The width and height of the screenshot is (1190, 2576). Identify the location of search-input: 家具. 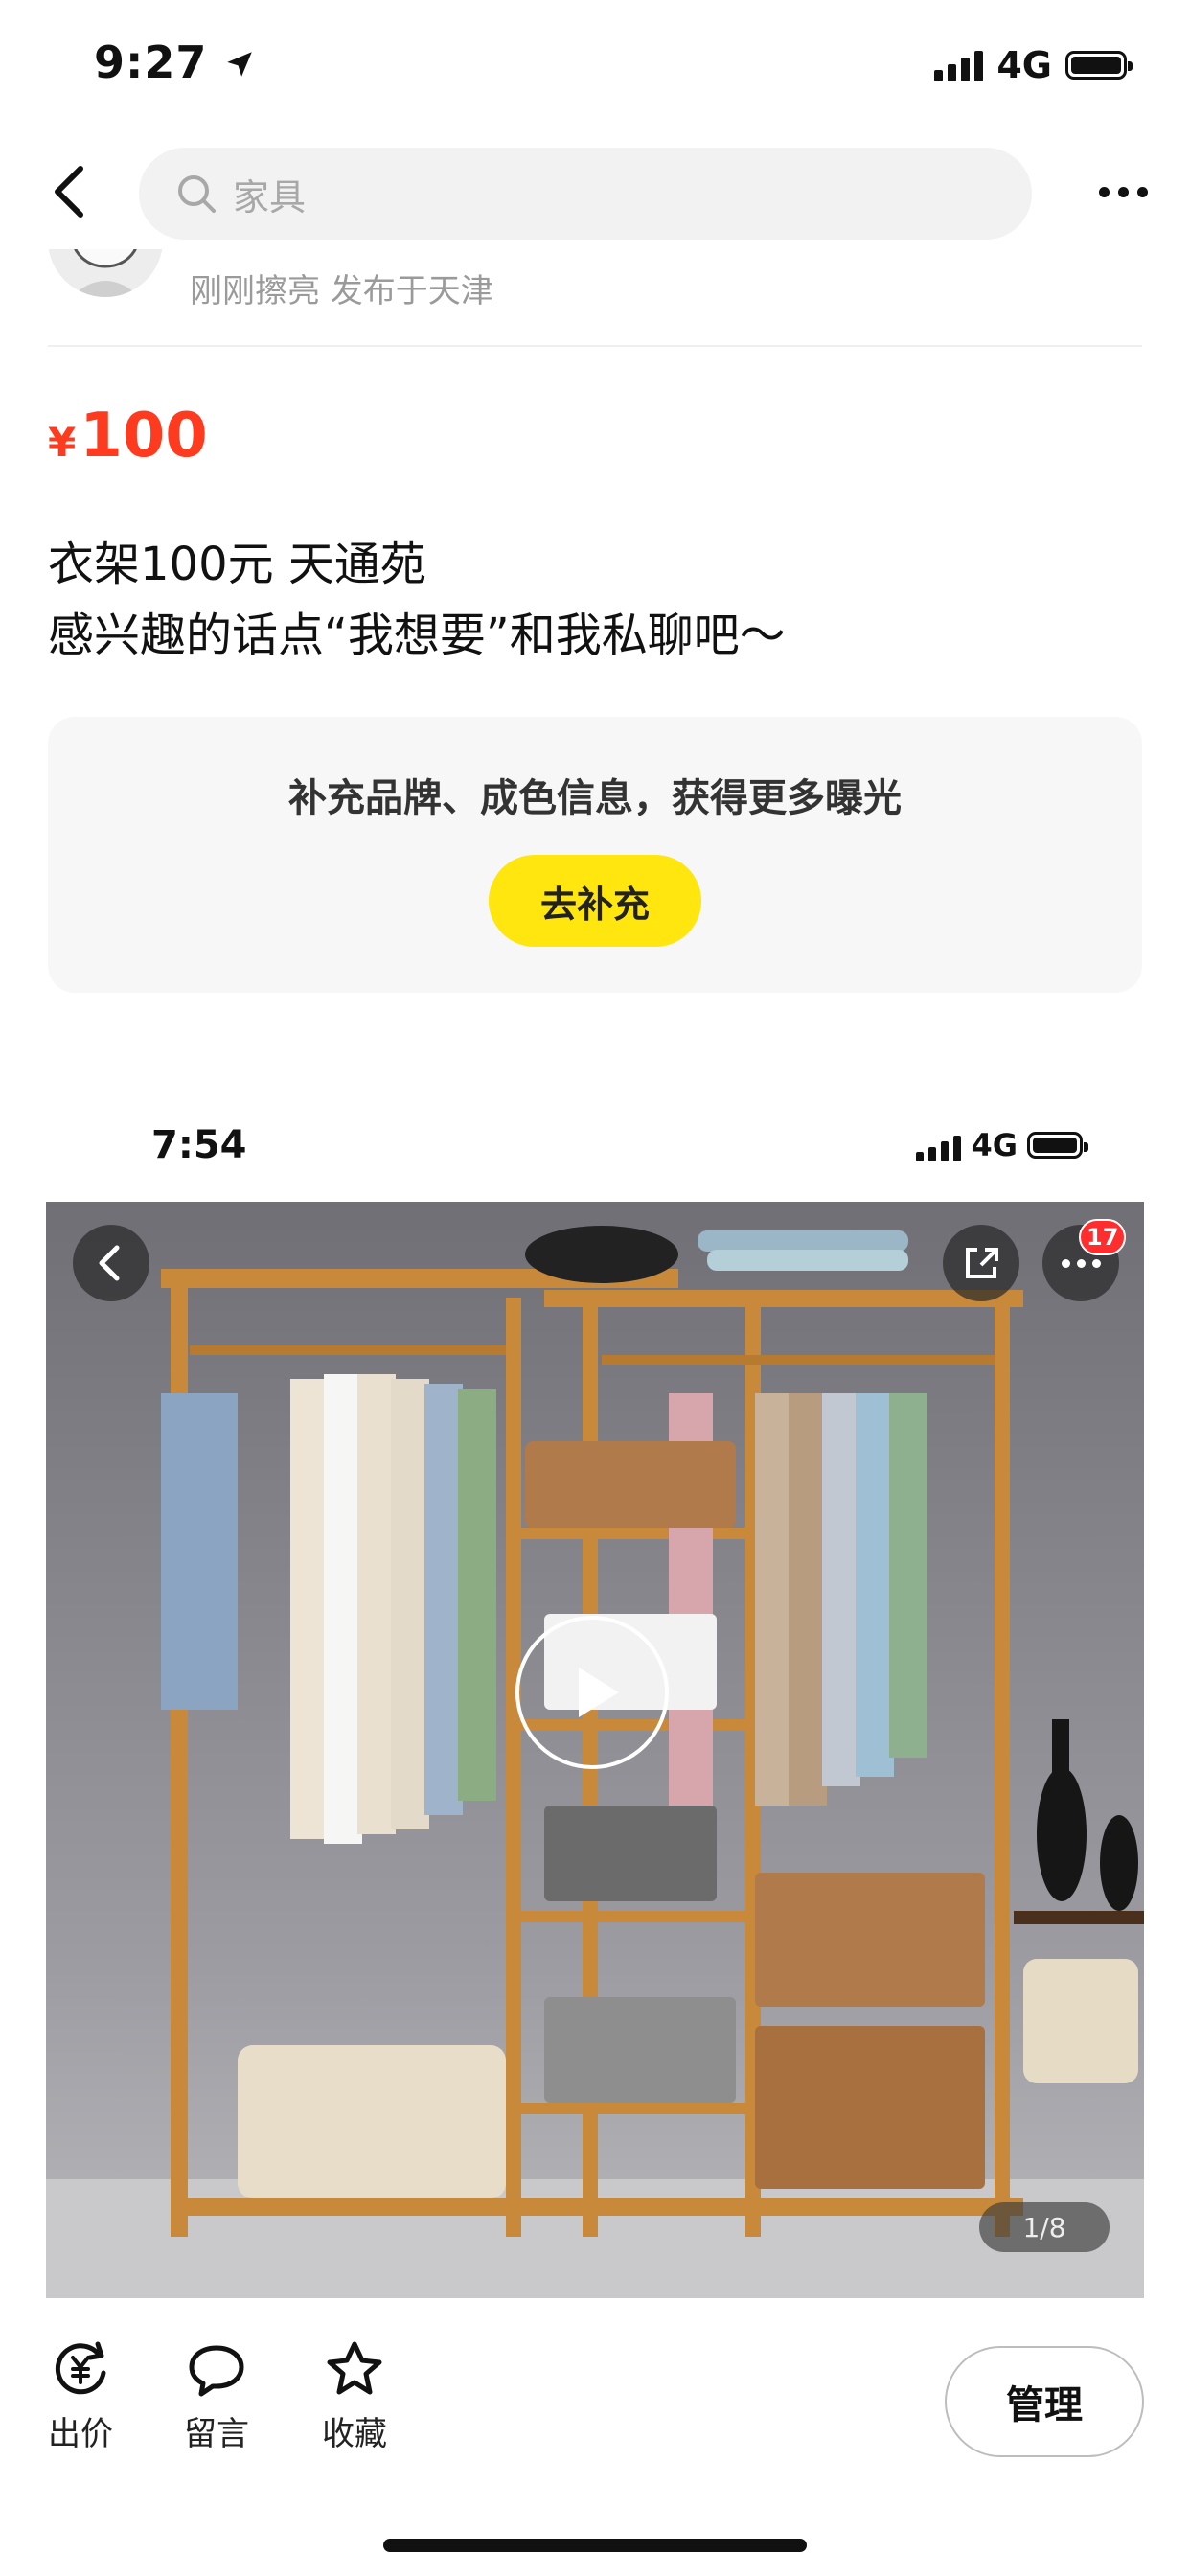
(586, 194).